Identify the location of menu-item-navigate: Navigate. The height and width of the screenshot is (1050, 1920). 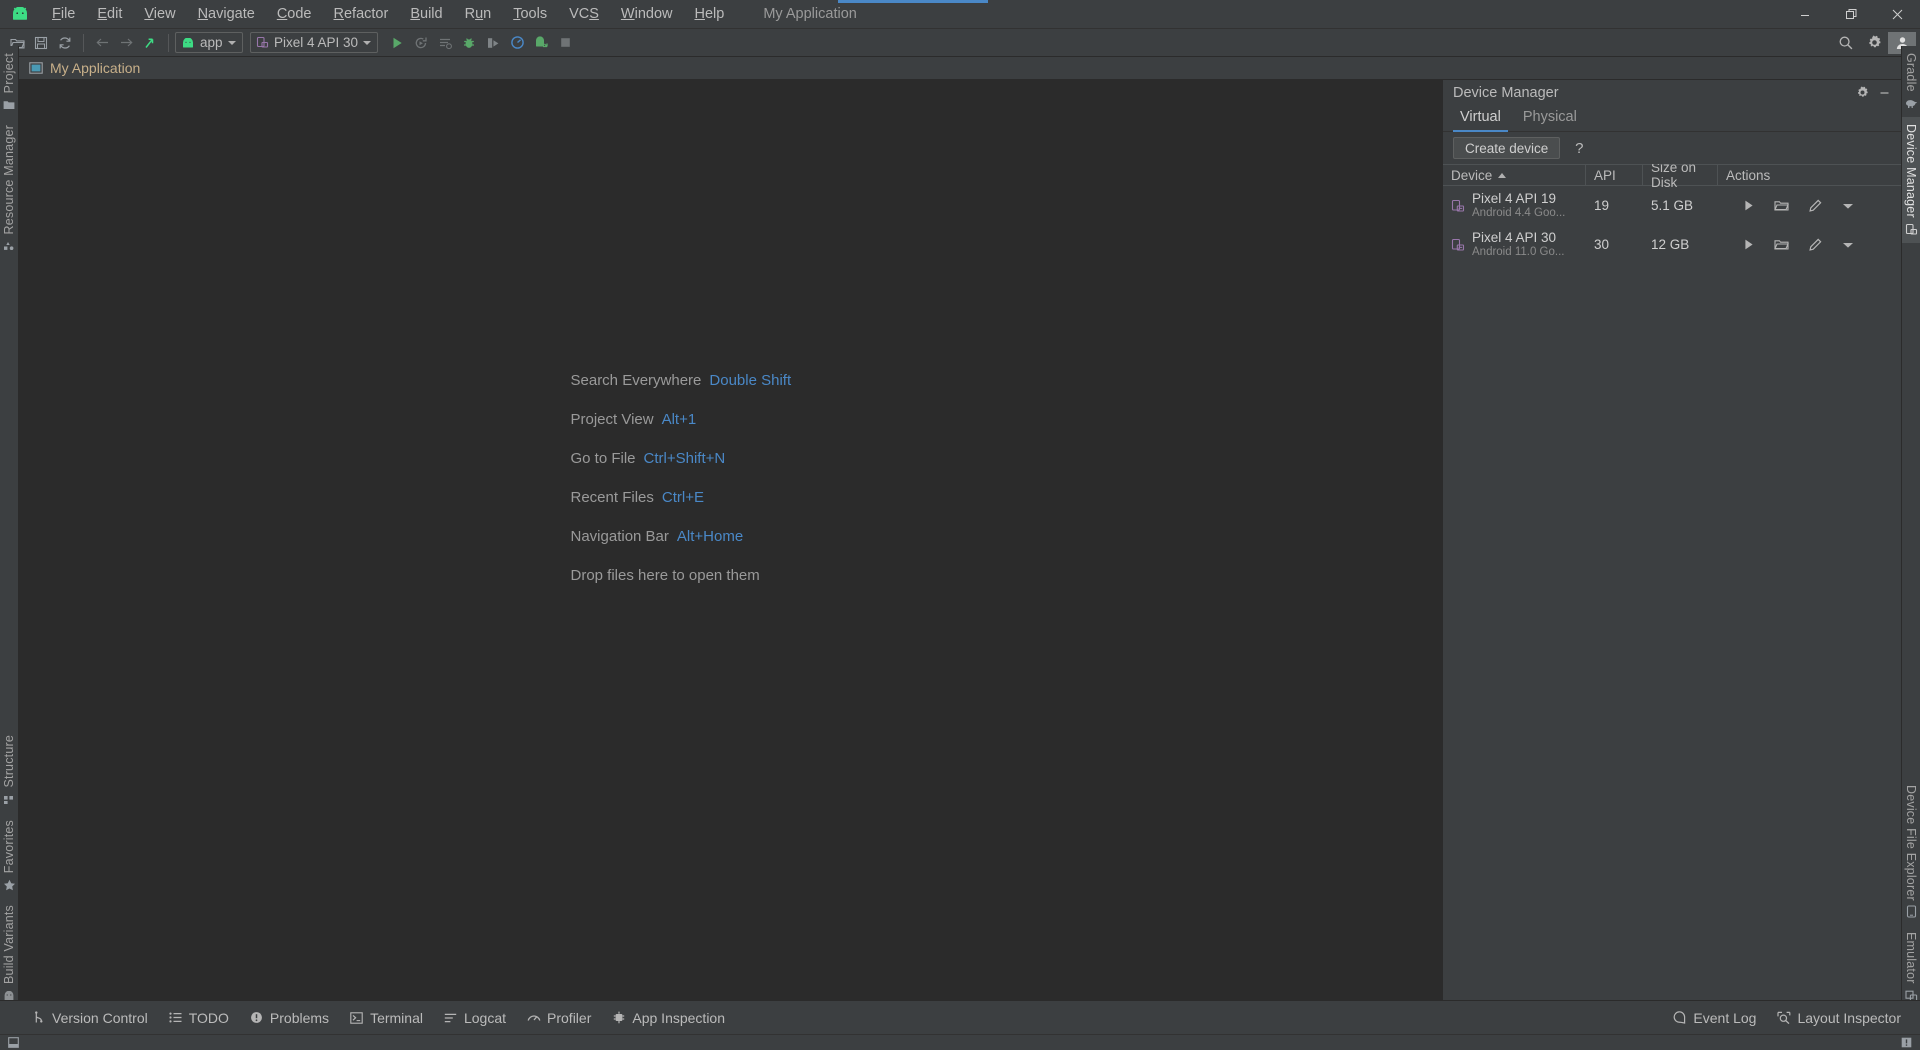
(226, 14).